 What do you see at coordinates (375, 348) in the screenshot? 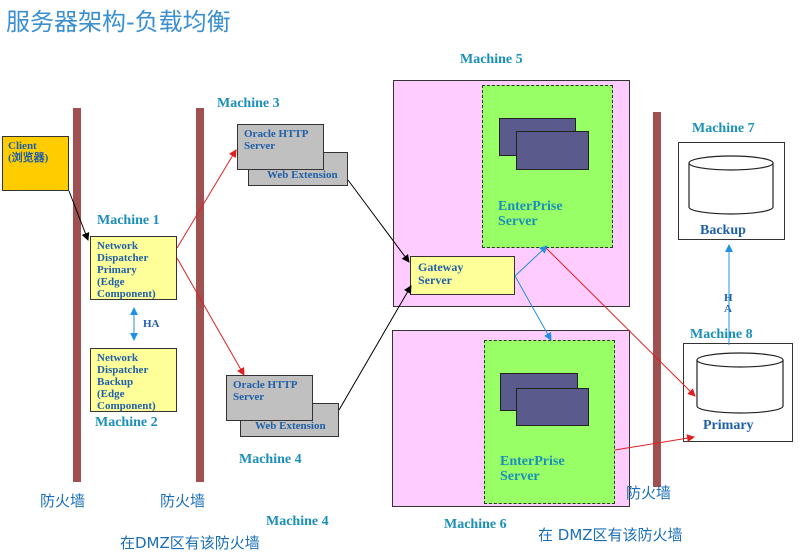
I see `http-bottom-to-gateway-arrow` at bounding box center [375, 348].